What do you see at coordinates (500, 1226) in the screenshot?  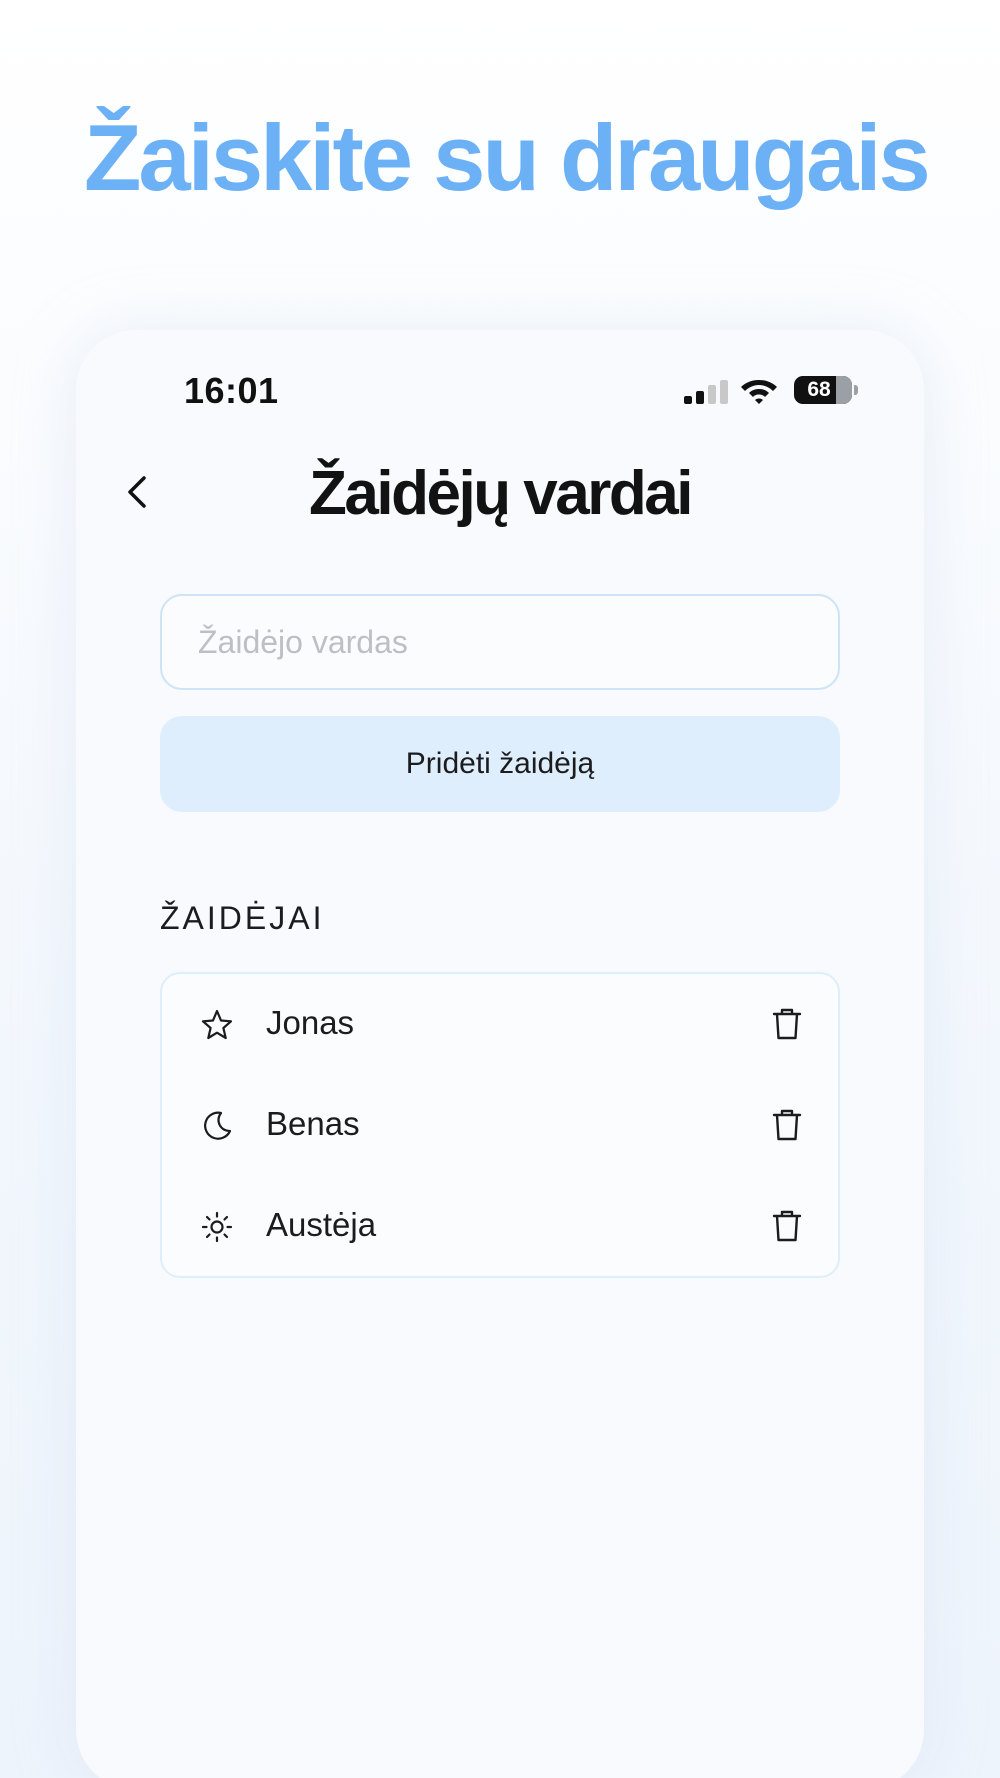 I see `list-item: Austėja` at bounding box center [500, 1226].